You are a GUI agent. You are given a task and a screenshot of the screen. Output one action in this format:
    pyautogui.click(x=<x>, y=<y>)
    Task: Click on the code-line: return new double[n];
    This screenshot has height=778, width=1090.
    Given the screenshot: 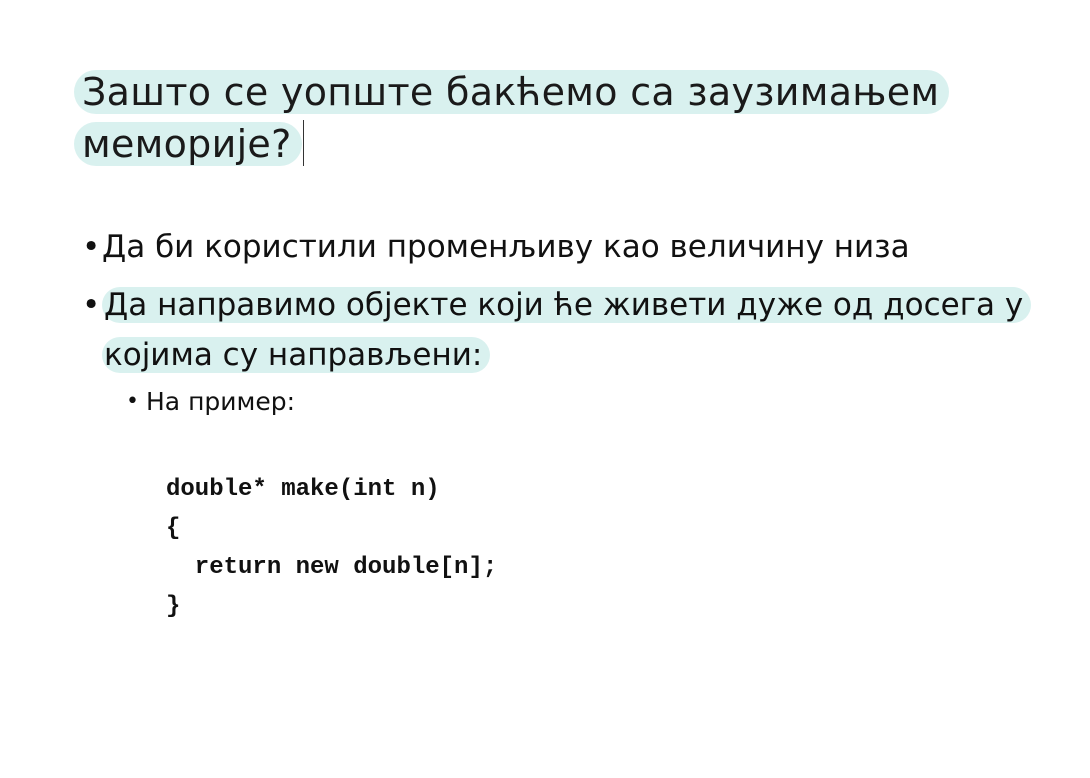 What is the action you would take?
    pyautogui.click(x=332, y=567)
    